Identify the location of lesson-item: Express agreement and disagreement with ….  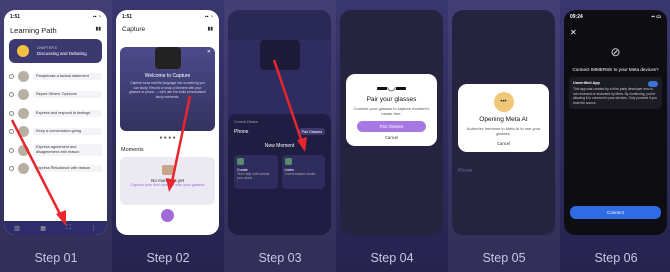
(55, 150).